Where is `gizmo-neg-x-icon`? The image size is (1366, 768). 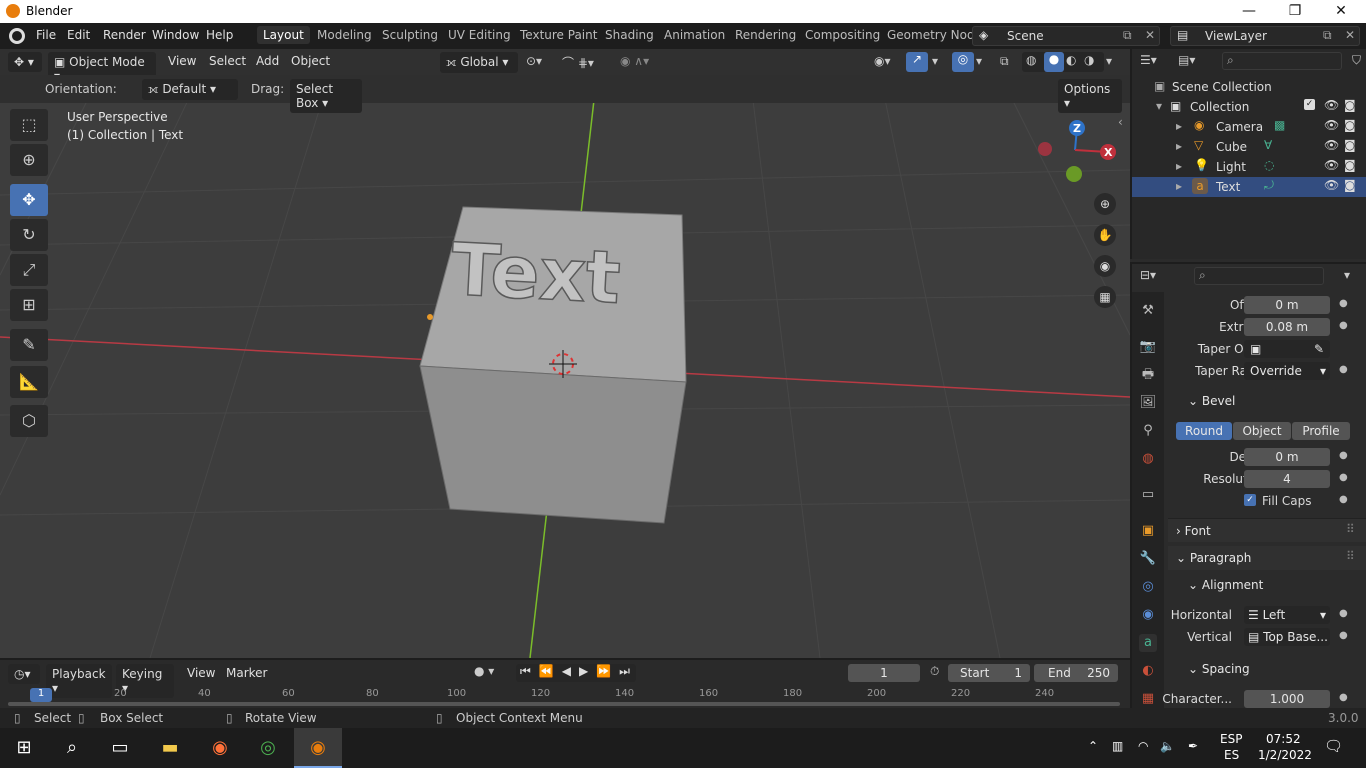
gizmo-neg-x-icon is located at coordinates (1045, 149).